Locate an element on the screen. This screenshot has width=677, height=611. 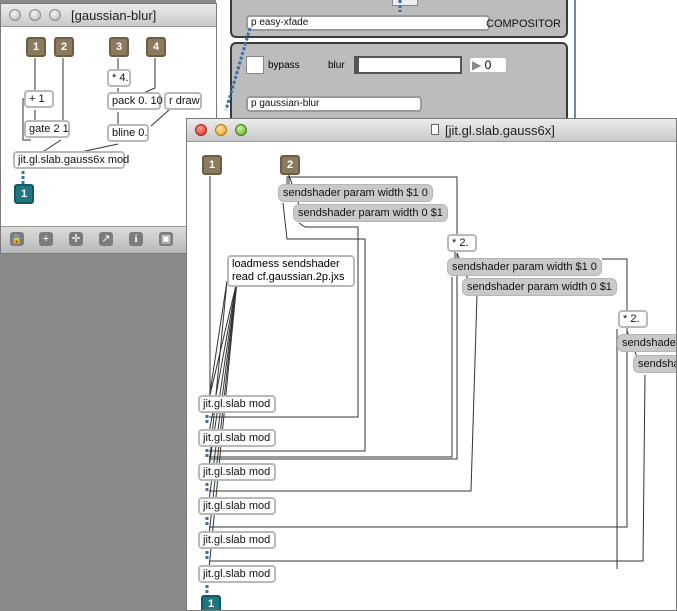
message-width-y-2: sendshader param width 0 $1 is located at coordinates (539, 287).